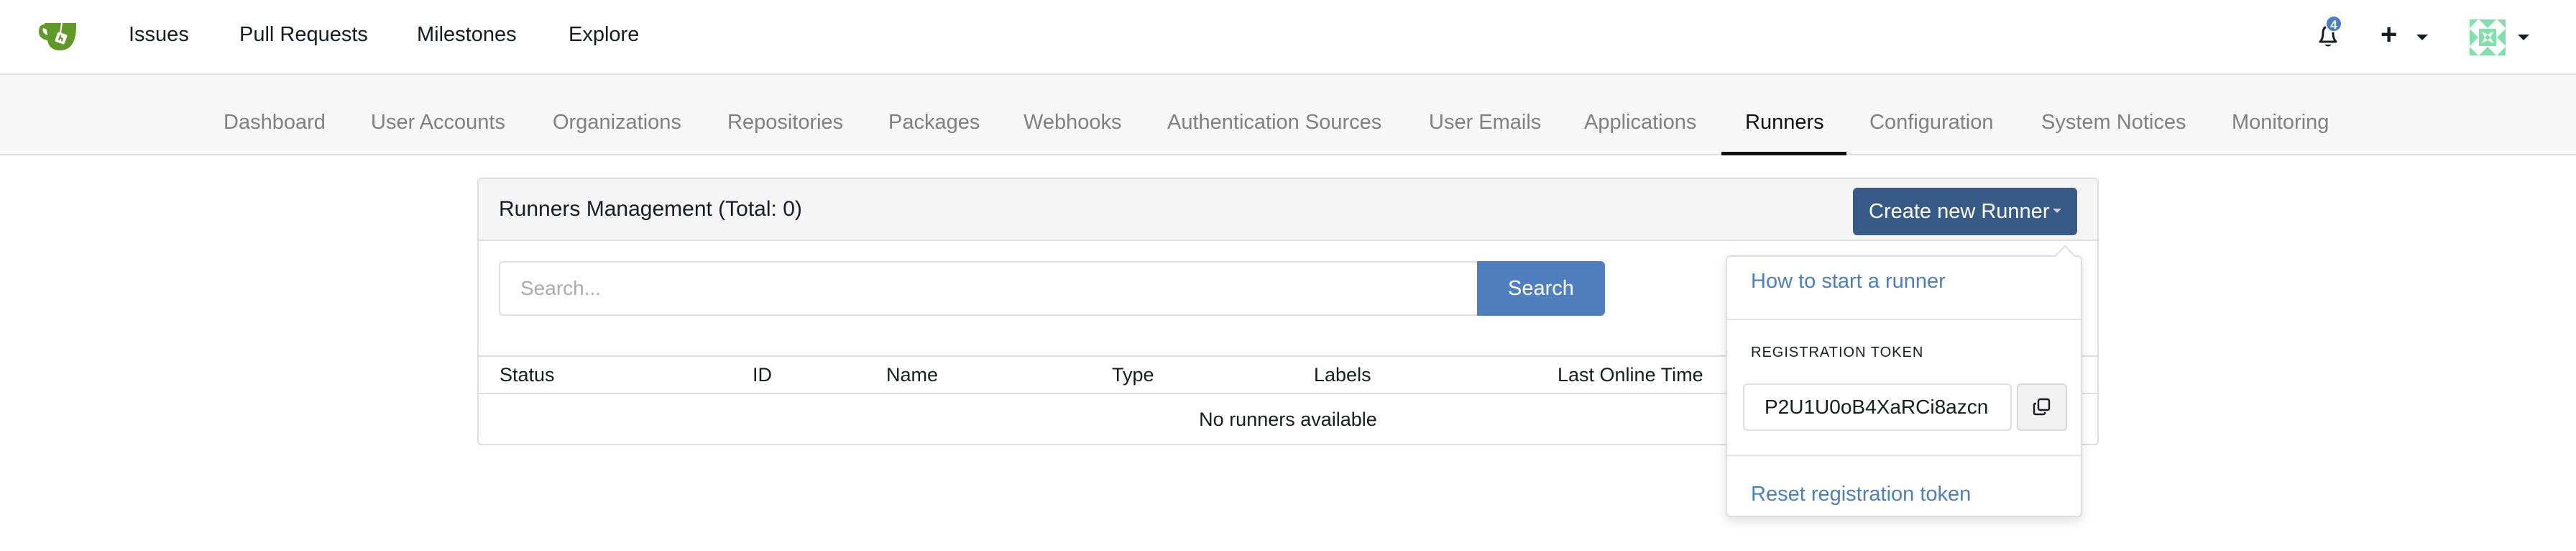 The height and width of the screenshot is (551, 2576). I want to click on search-button: Search, so click(1541, 288).